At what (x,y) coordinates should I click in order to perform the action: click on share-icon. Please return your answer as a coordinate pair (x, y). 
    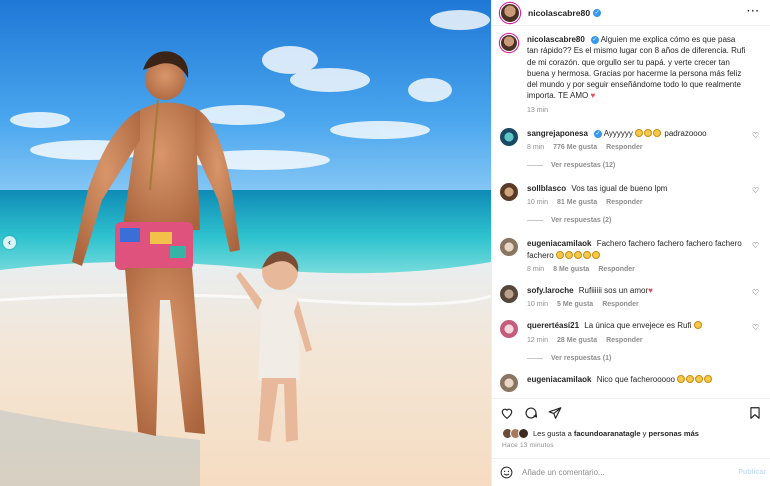
    Looking at the image, I should click on (555, 413).